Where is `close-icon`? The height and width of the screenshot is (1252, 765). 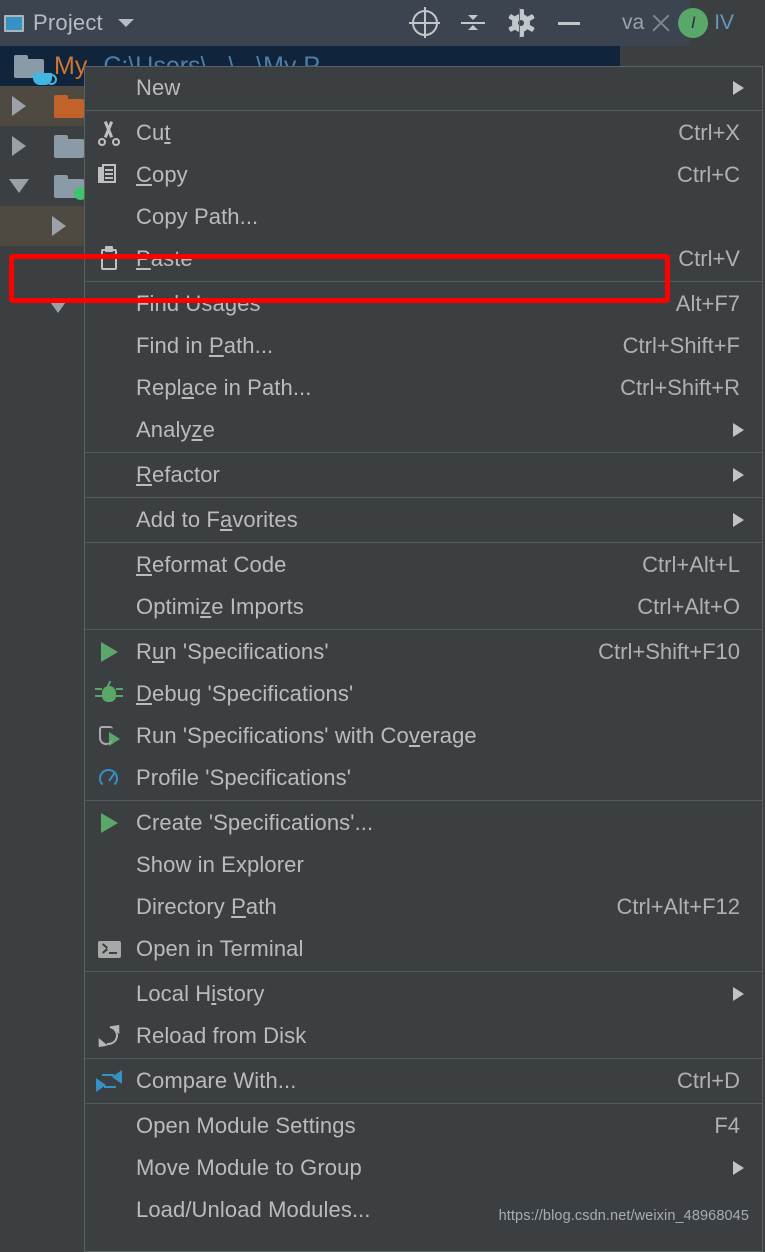
close-icon is located at coordinates (661, 23).